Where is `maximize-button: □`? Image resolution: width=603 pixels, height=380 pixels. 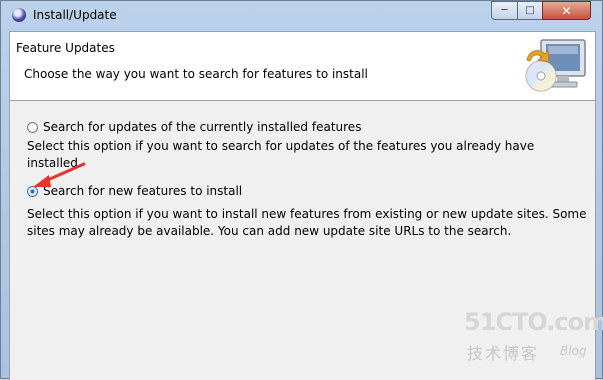 maximize-button: □ is located at coordinates (530, 10).